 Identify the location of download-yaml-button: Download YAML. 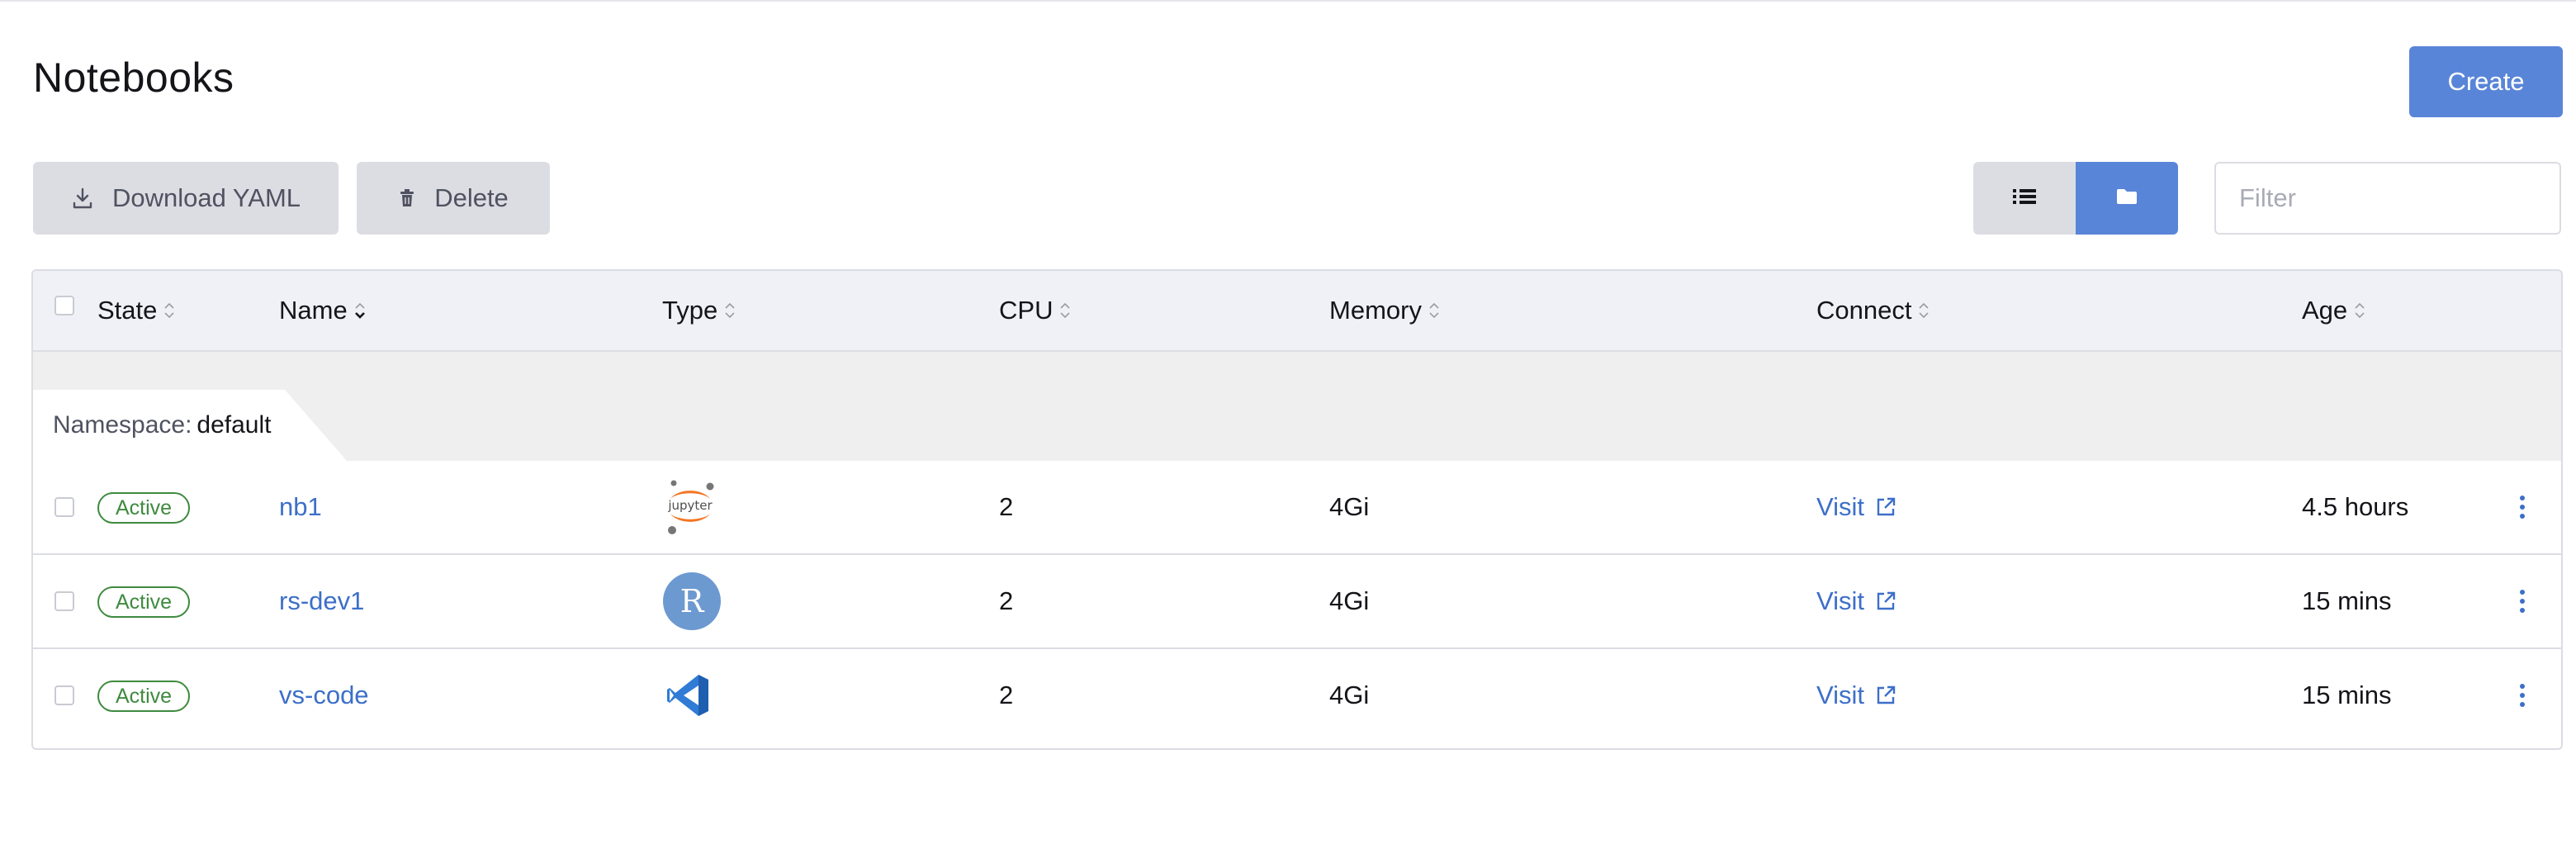
(186, 198).